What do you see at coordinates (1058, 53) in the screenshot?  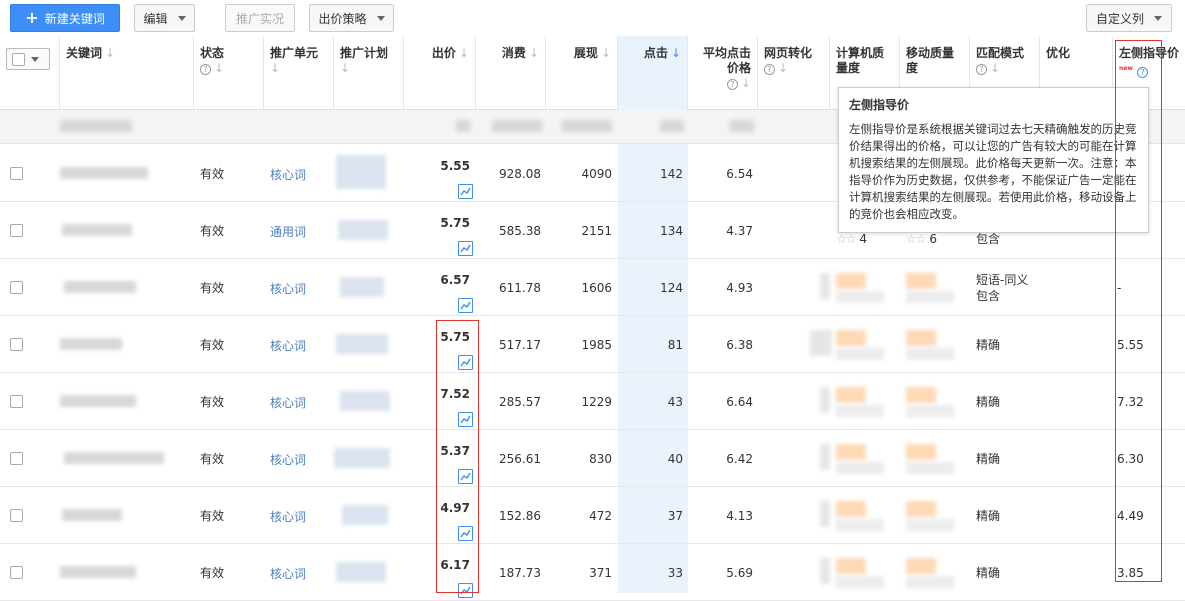 I see `col-optimize-label: 优化` at bounding box center [1058, 53].